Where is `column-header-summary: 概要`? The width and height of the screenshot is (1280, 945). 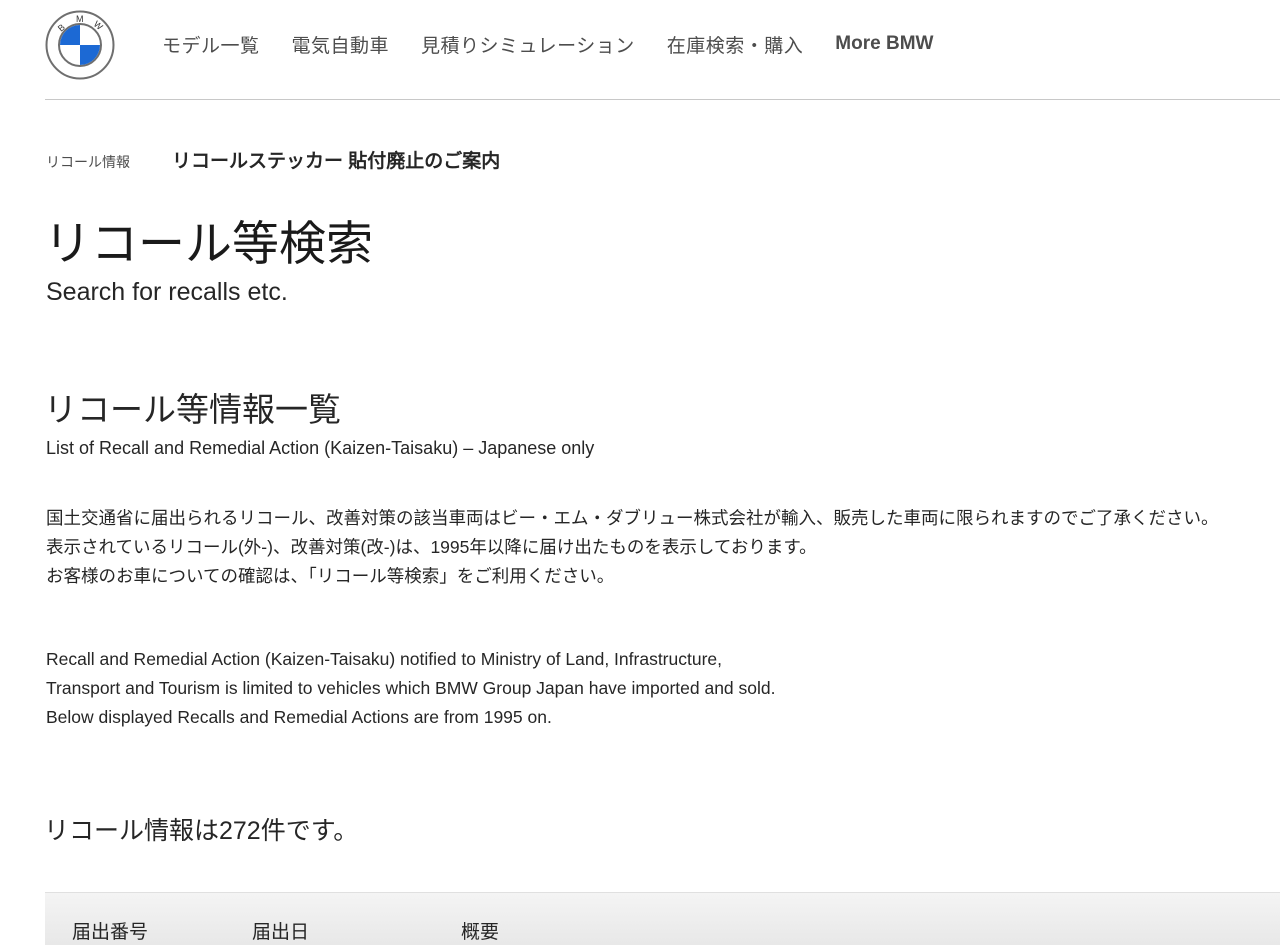 column-header-summary: 概要 is located at coordinates (480, 930).